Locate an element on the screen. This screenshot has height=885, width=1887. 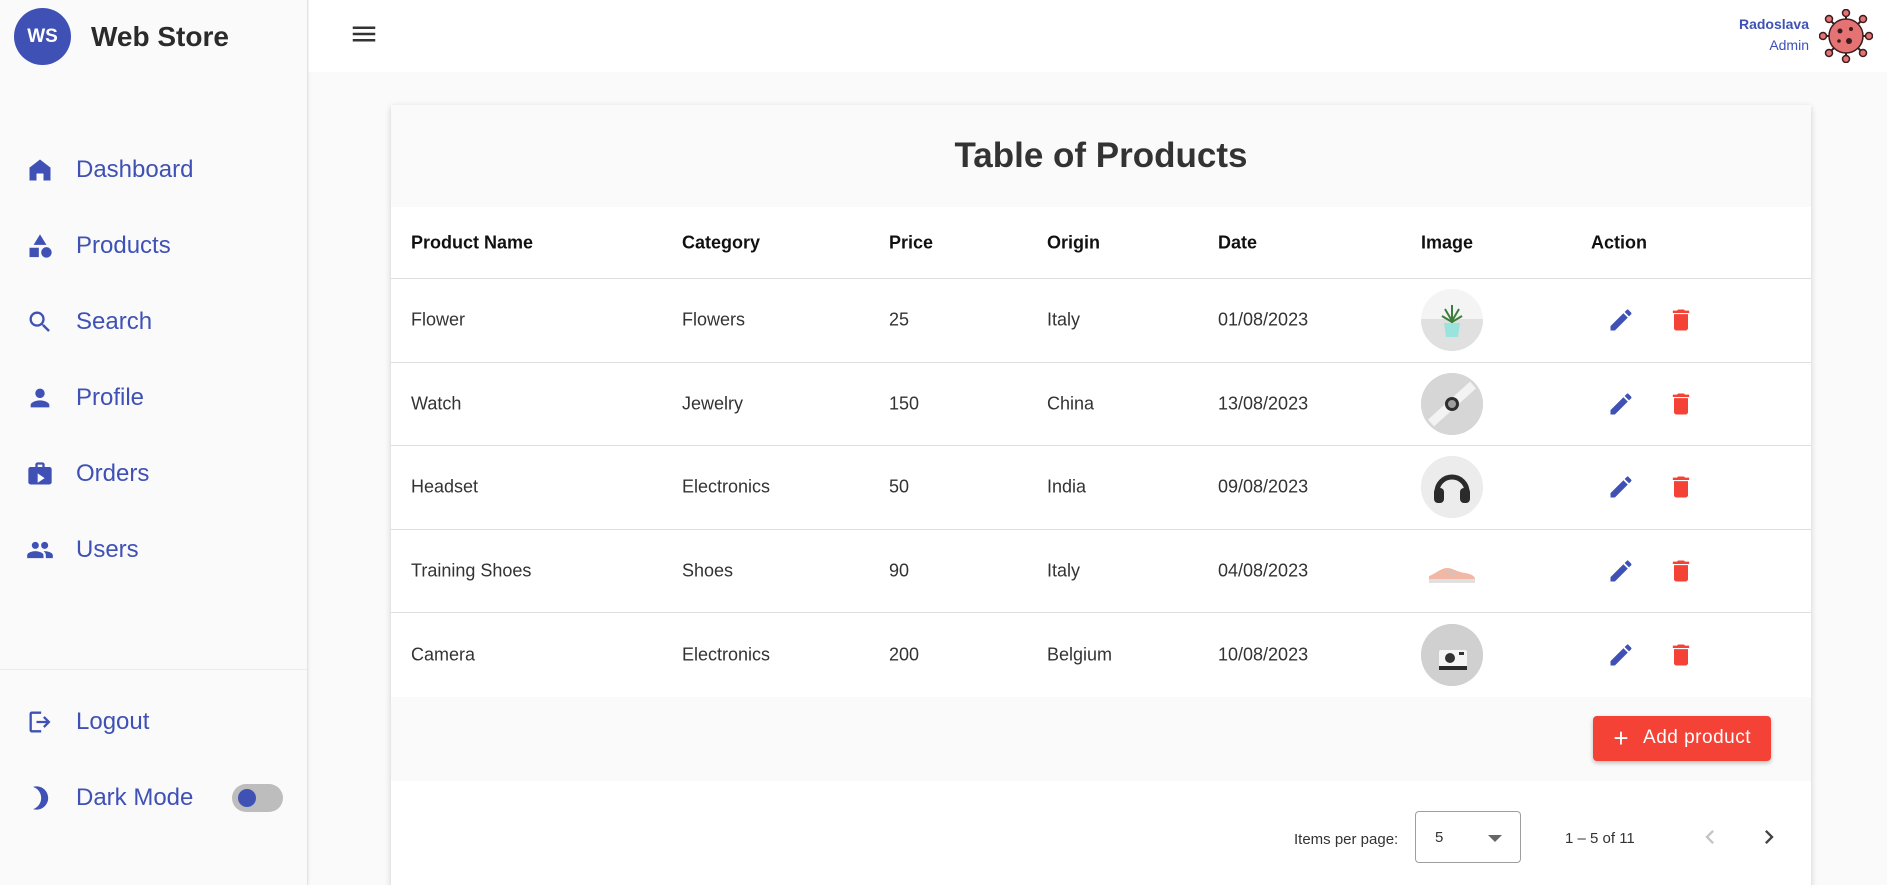
user-info: Radoslava Admin is located at coordinates (1774, 34).